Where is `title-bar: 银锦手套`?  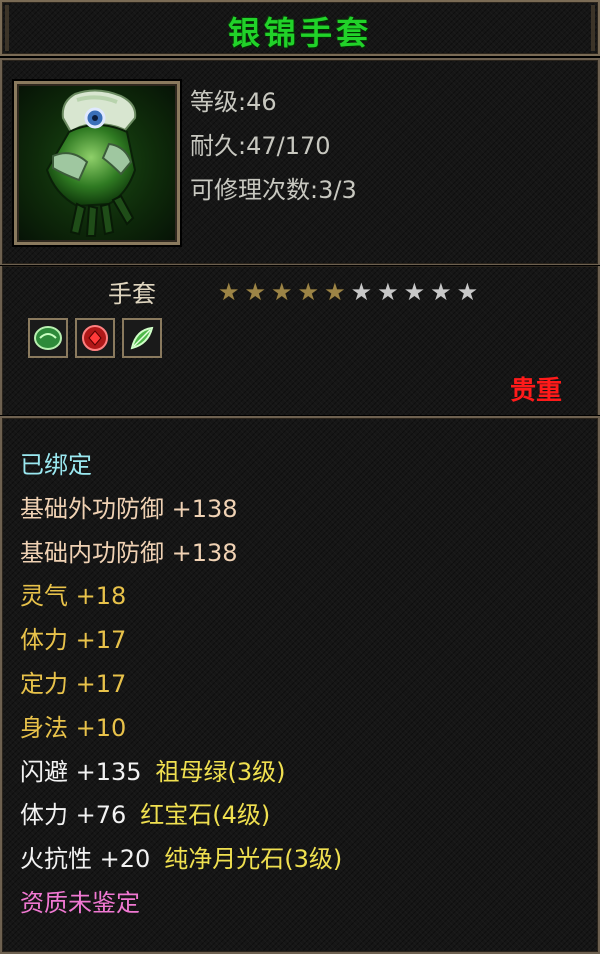
title-bar: 银锦手套 is located at coordinates (300, 28).